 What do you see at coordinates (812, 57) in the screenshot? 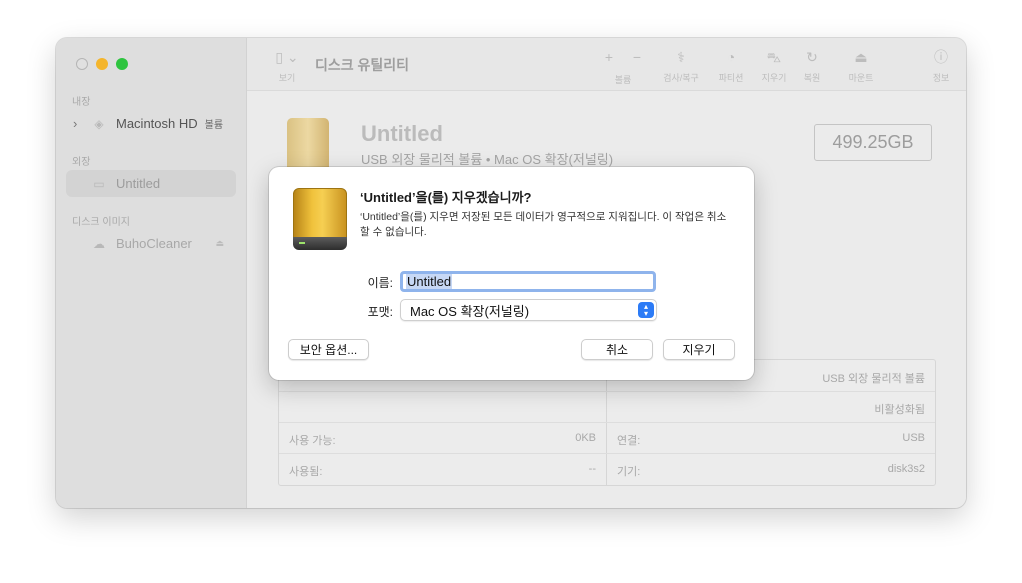
I see `restore-icon: ↻` at bounding box center [812, 57].